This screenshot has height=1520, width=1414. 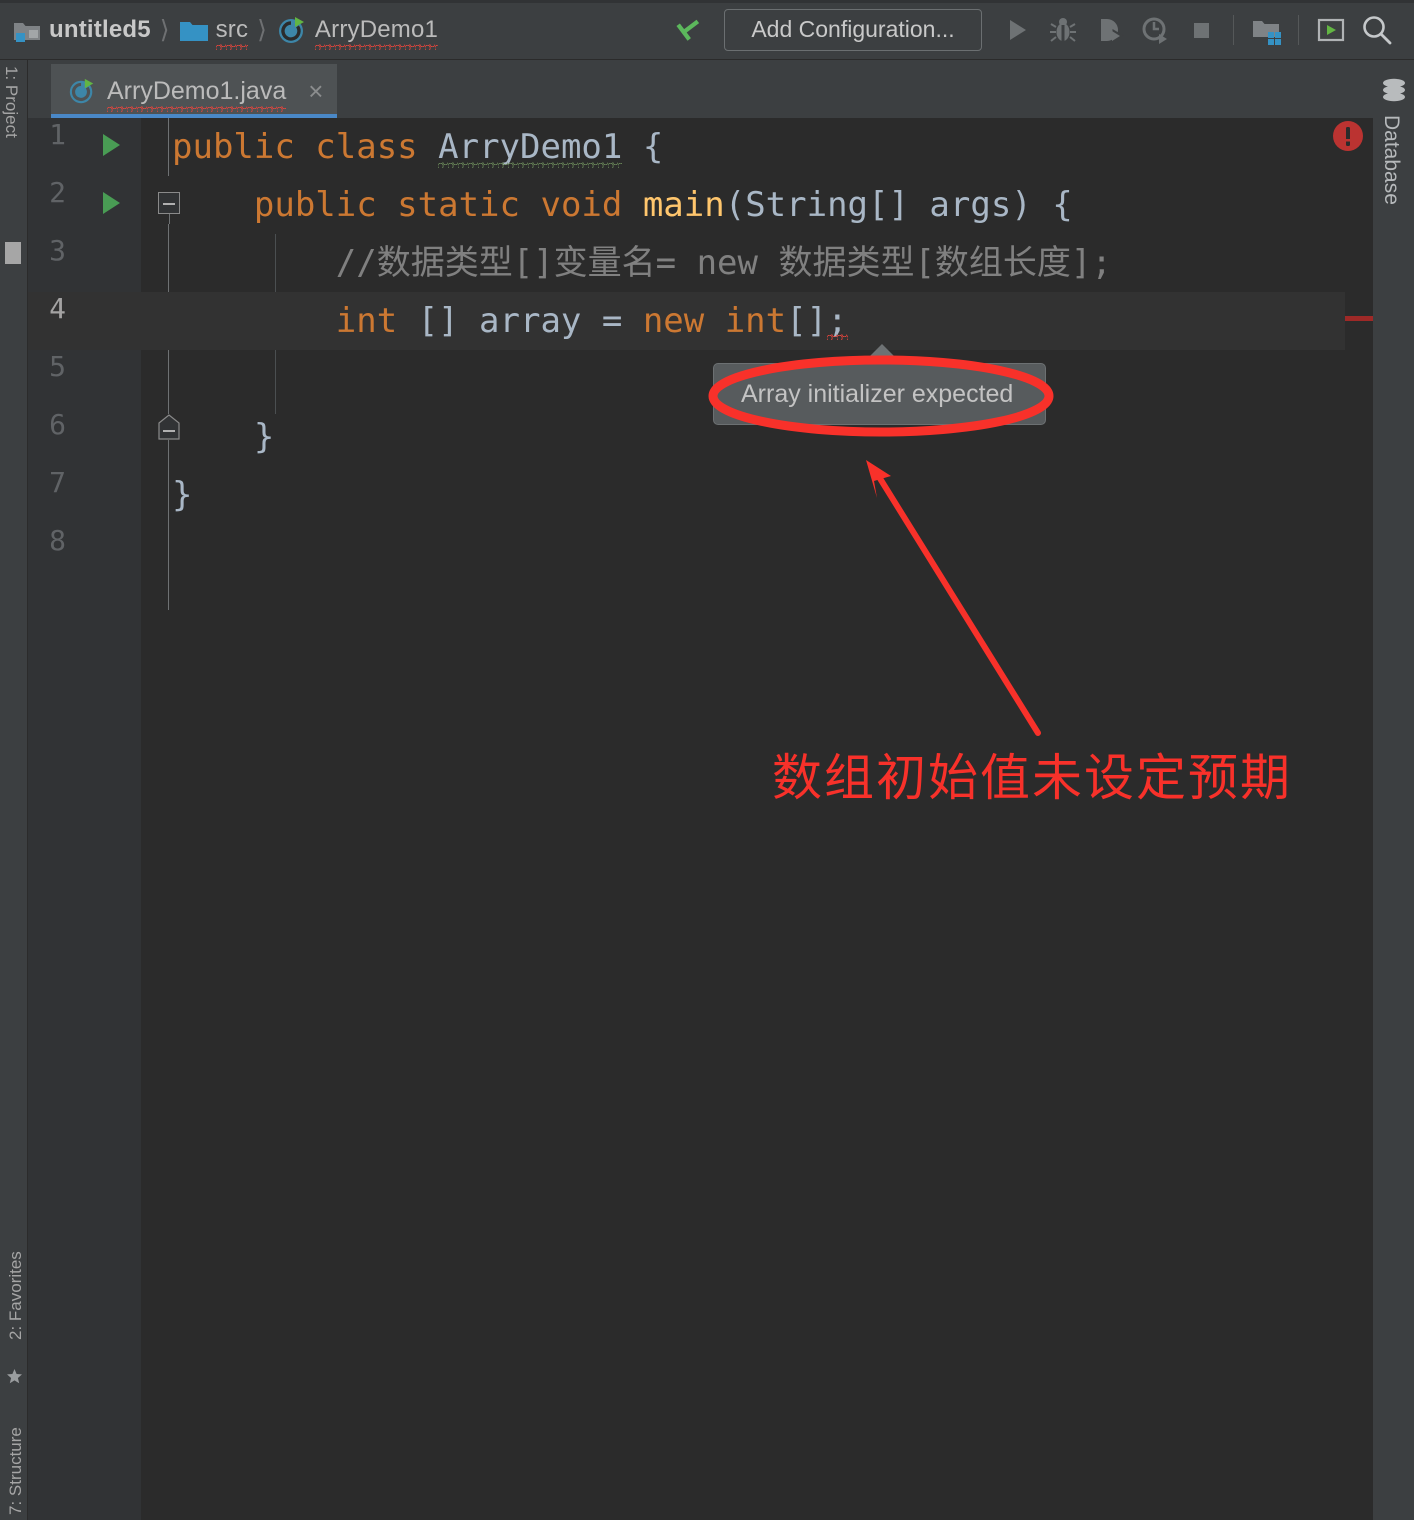 I want to click on breadcrumb-label-class: ArryDemo1, so click(x=376, y=32).